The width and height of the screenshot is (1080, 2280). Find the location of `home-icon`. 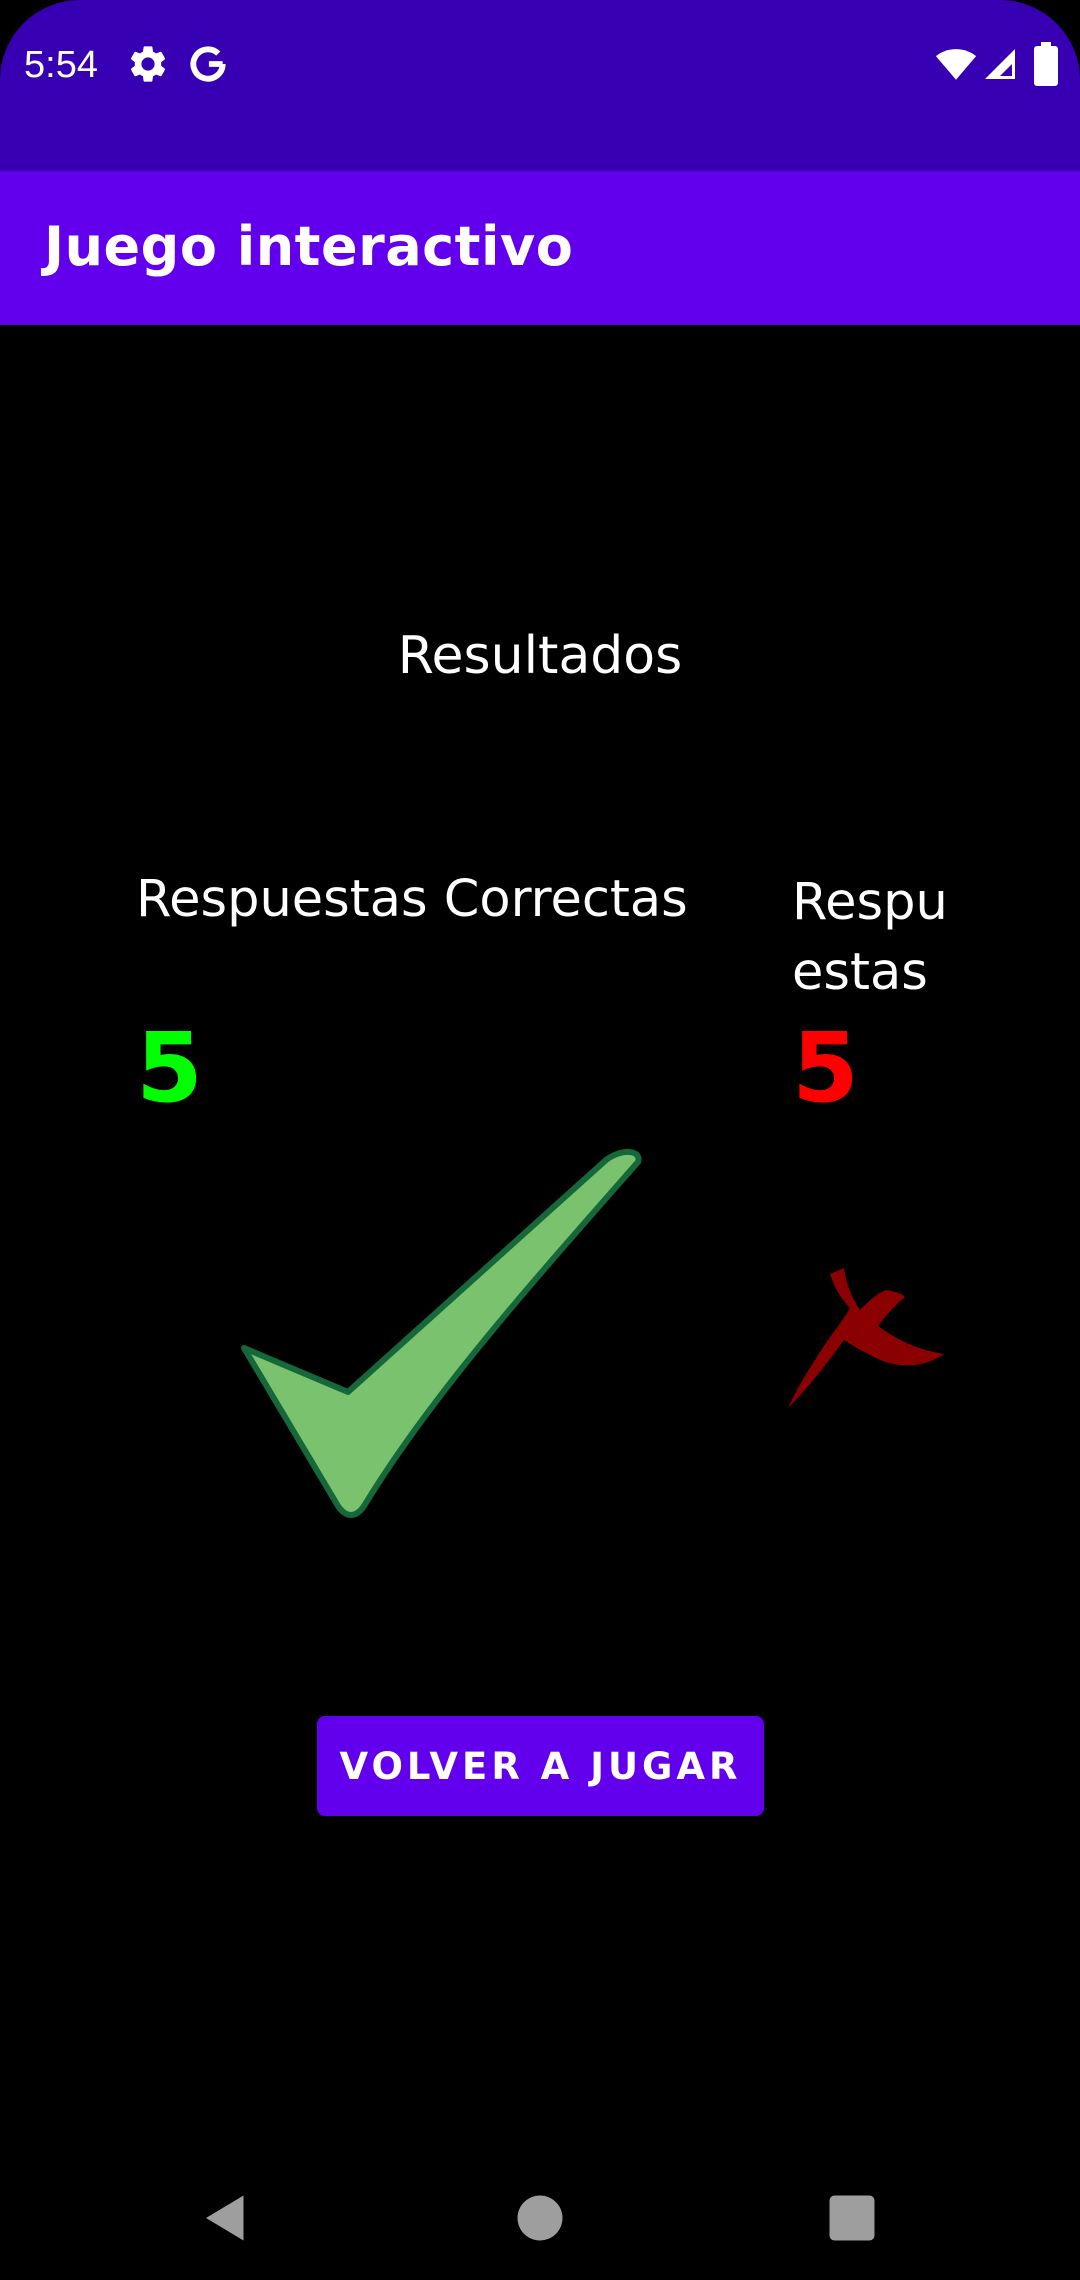

home-icon is located at coordinates (540, 2218).